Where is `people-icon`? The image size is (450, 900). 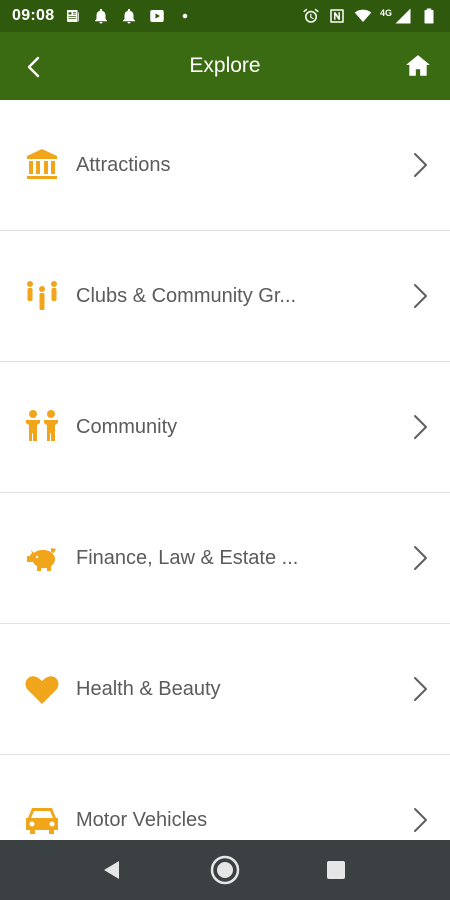 people-icon is located at coordinates (42, 296).